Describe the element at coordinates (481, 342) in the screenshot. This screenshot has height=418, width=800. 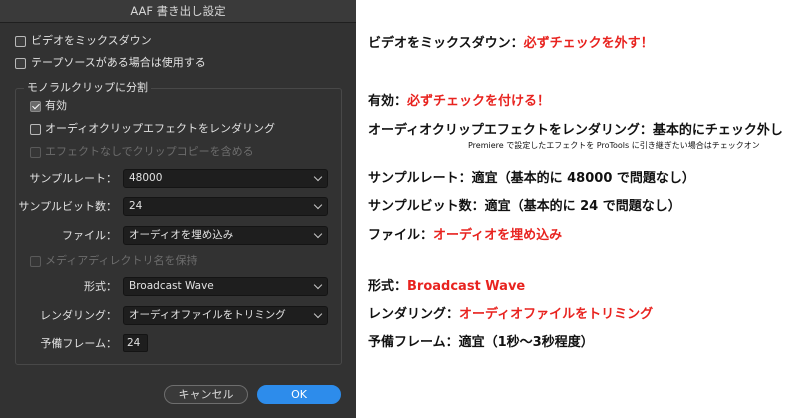
I see `note-handles: 予備フレーム：適宜（1秒〜3秒程度）` at that location.